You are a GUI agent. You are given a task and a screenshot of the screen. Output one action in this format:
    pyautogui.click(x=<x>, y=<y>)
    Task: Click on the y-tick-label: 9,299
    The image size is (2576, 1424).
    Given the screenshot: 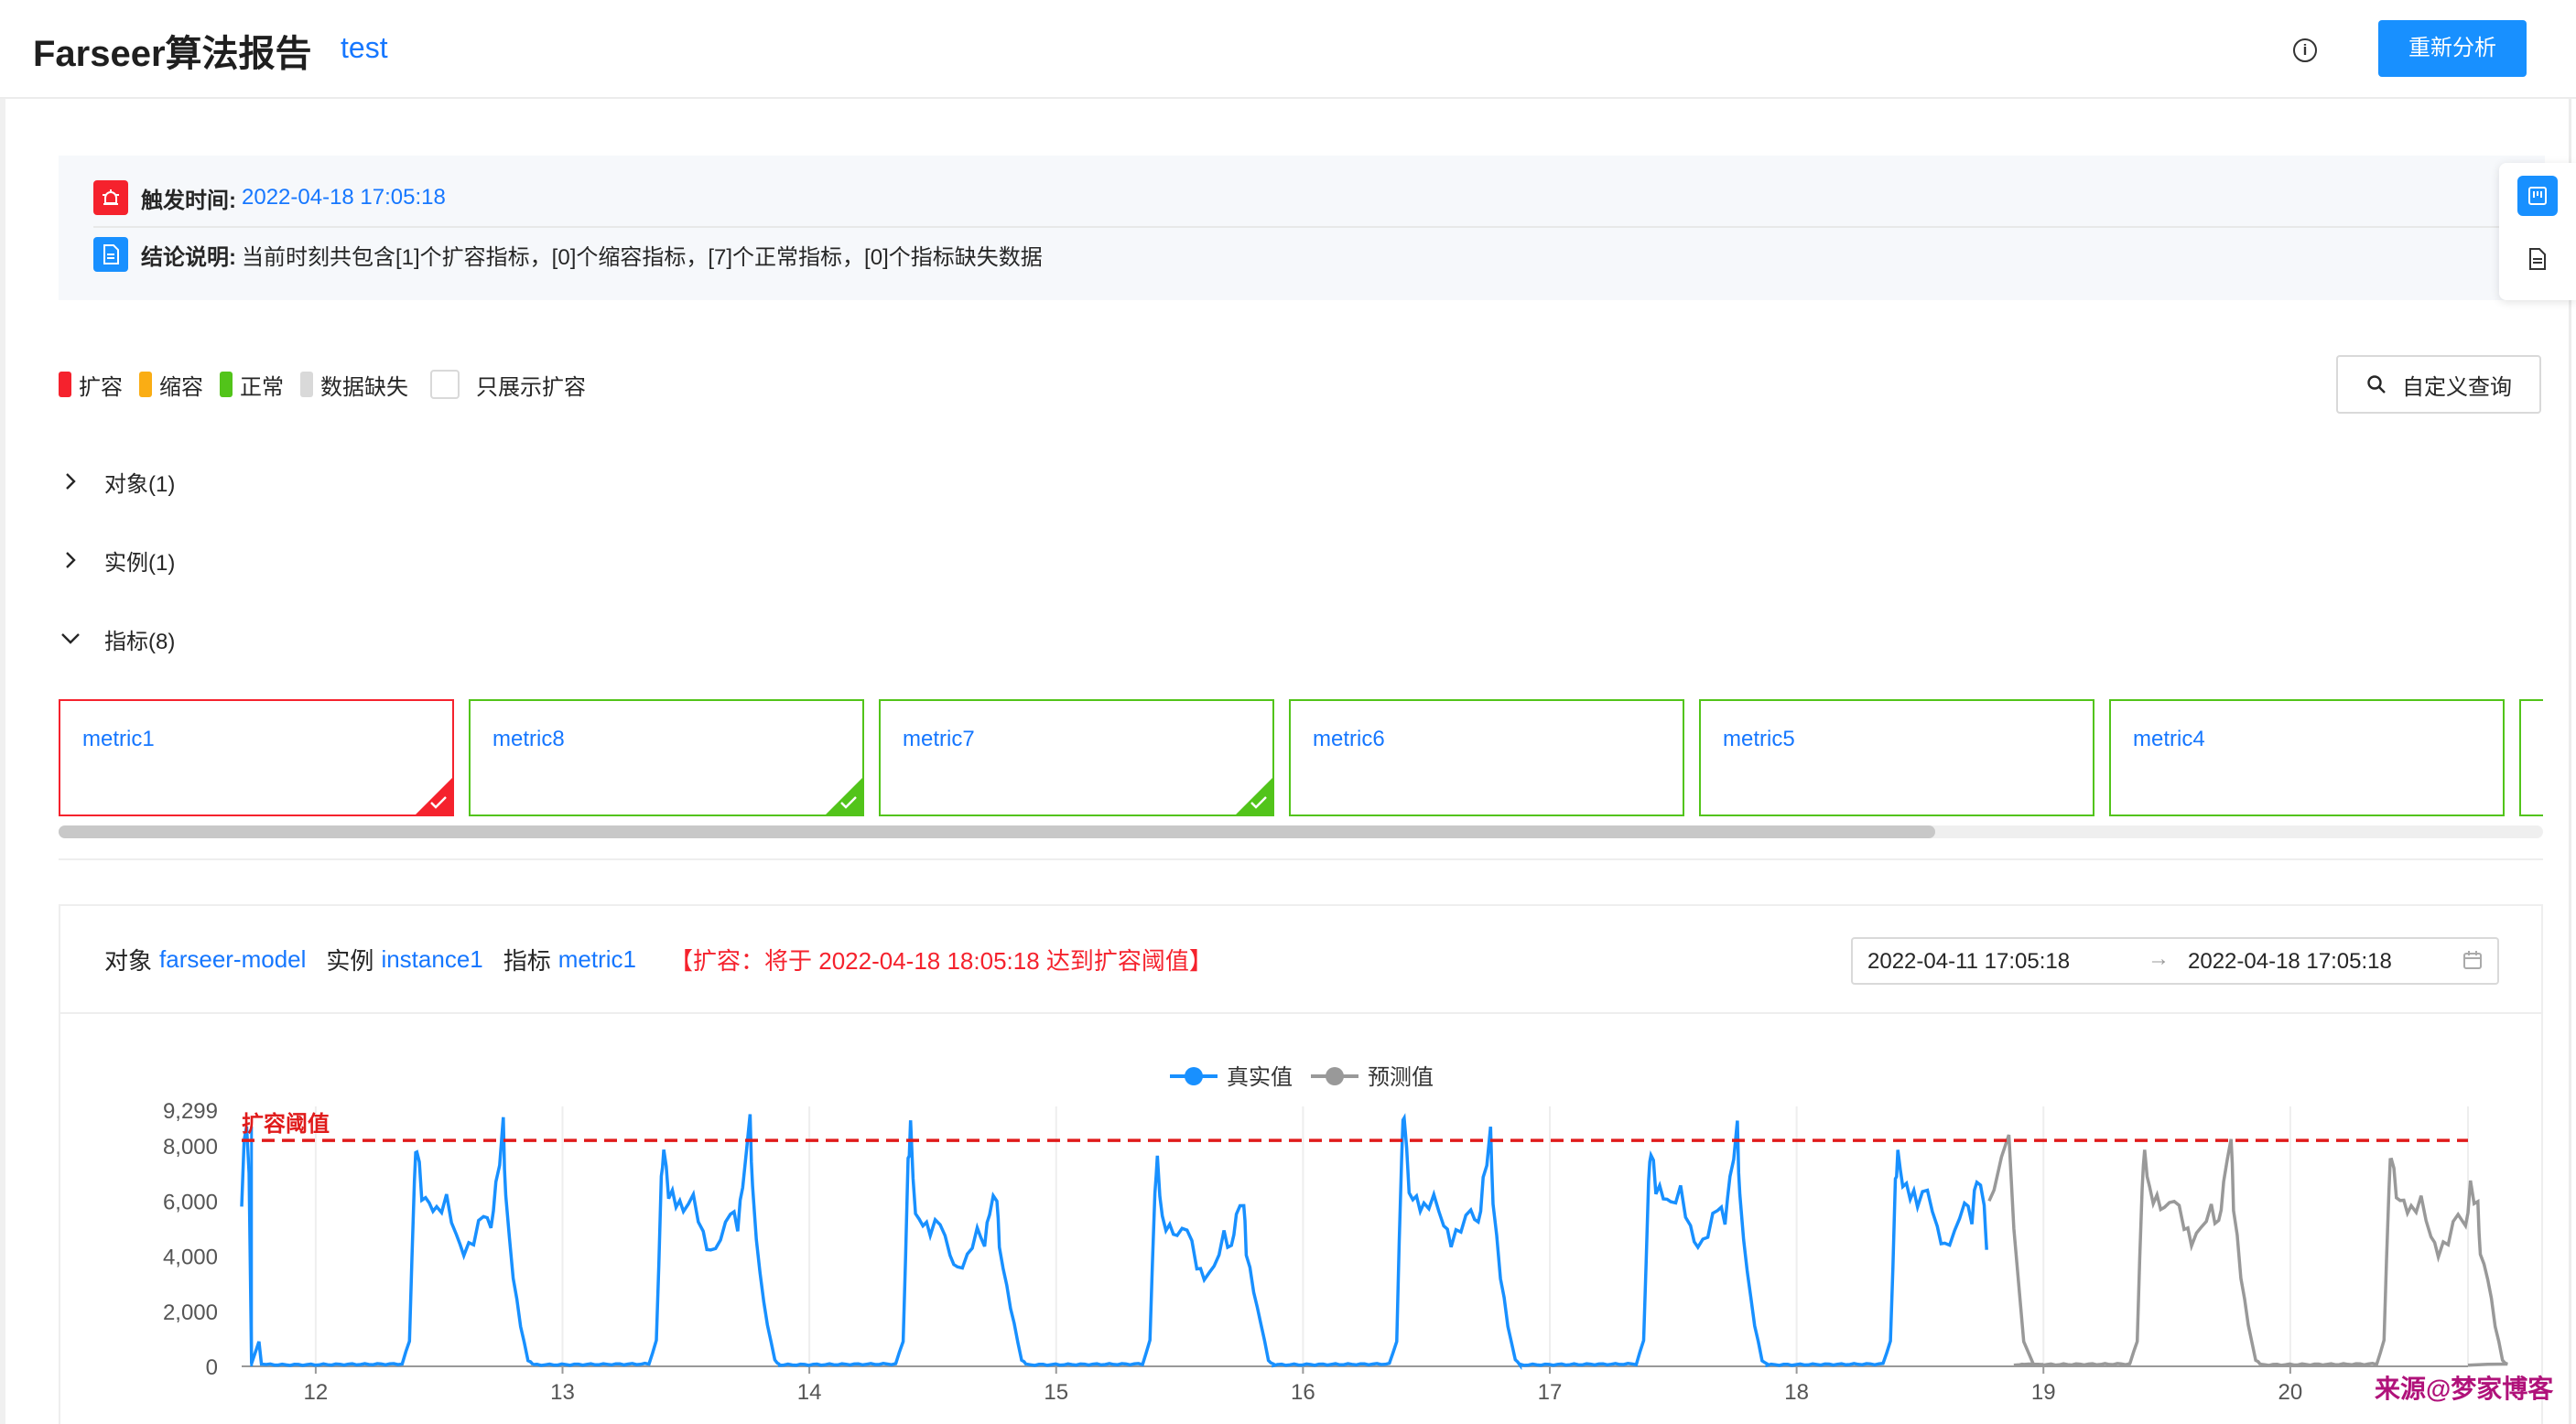 What is the action you would take?
    pyautogui.click(x=191, y=1112)
    